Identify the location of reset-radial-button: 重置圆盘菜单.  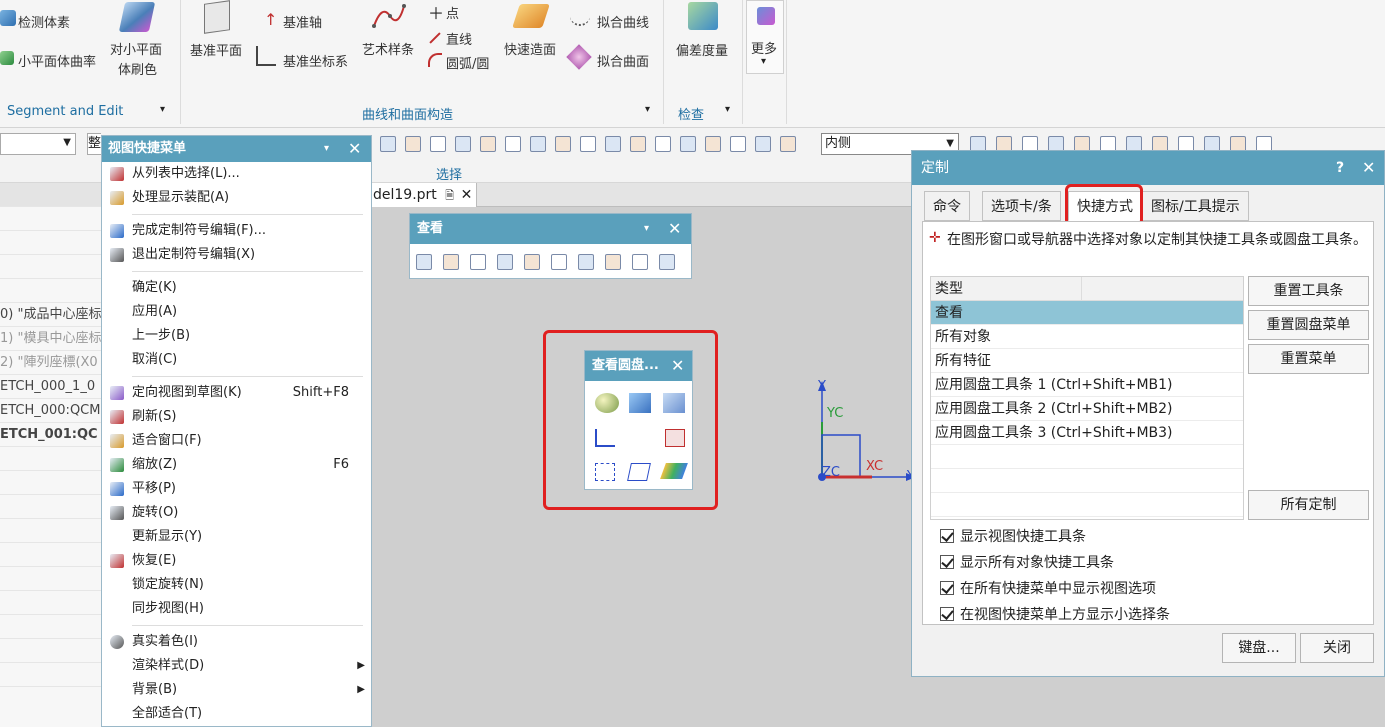
(1308, 325).